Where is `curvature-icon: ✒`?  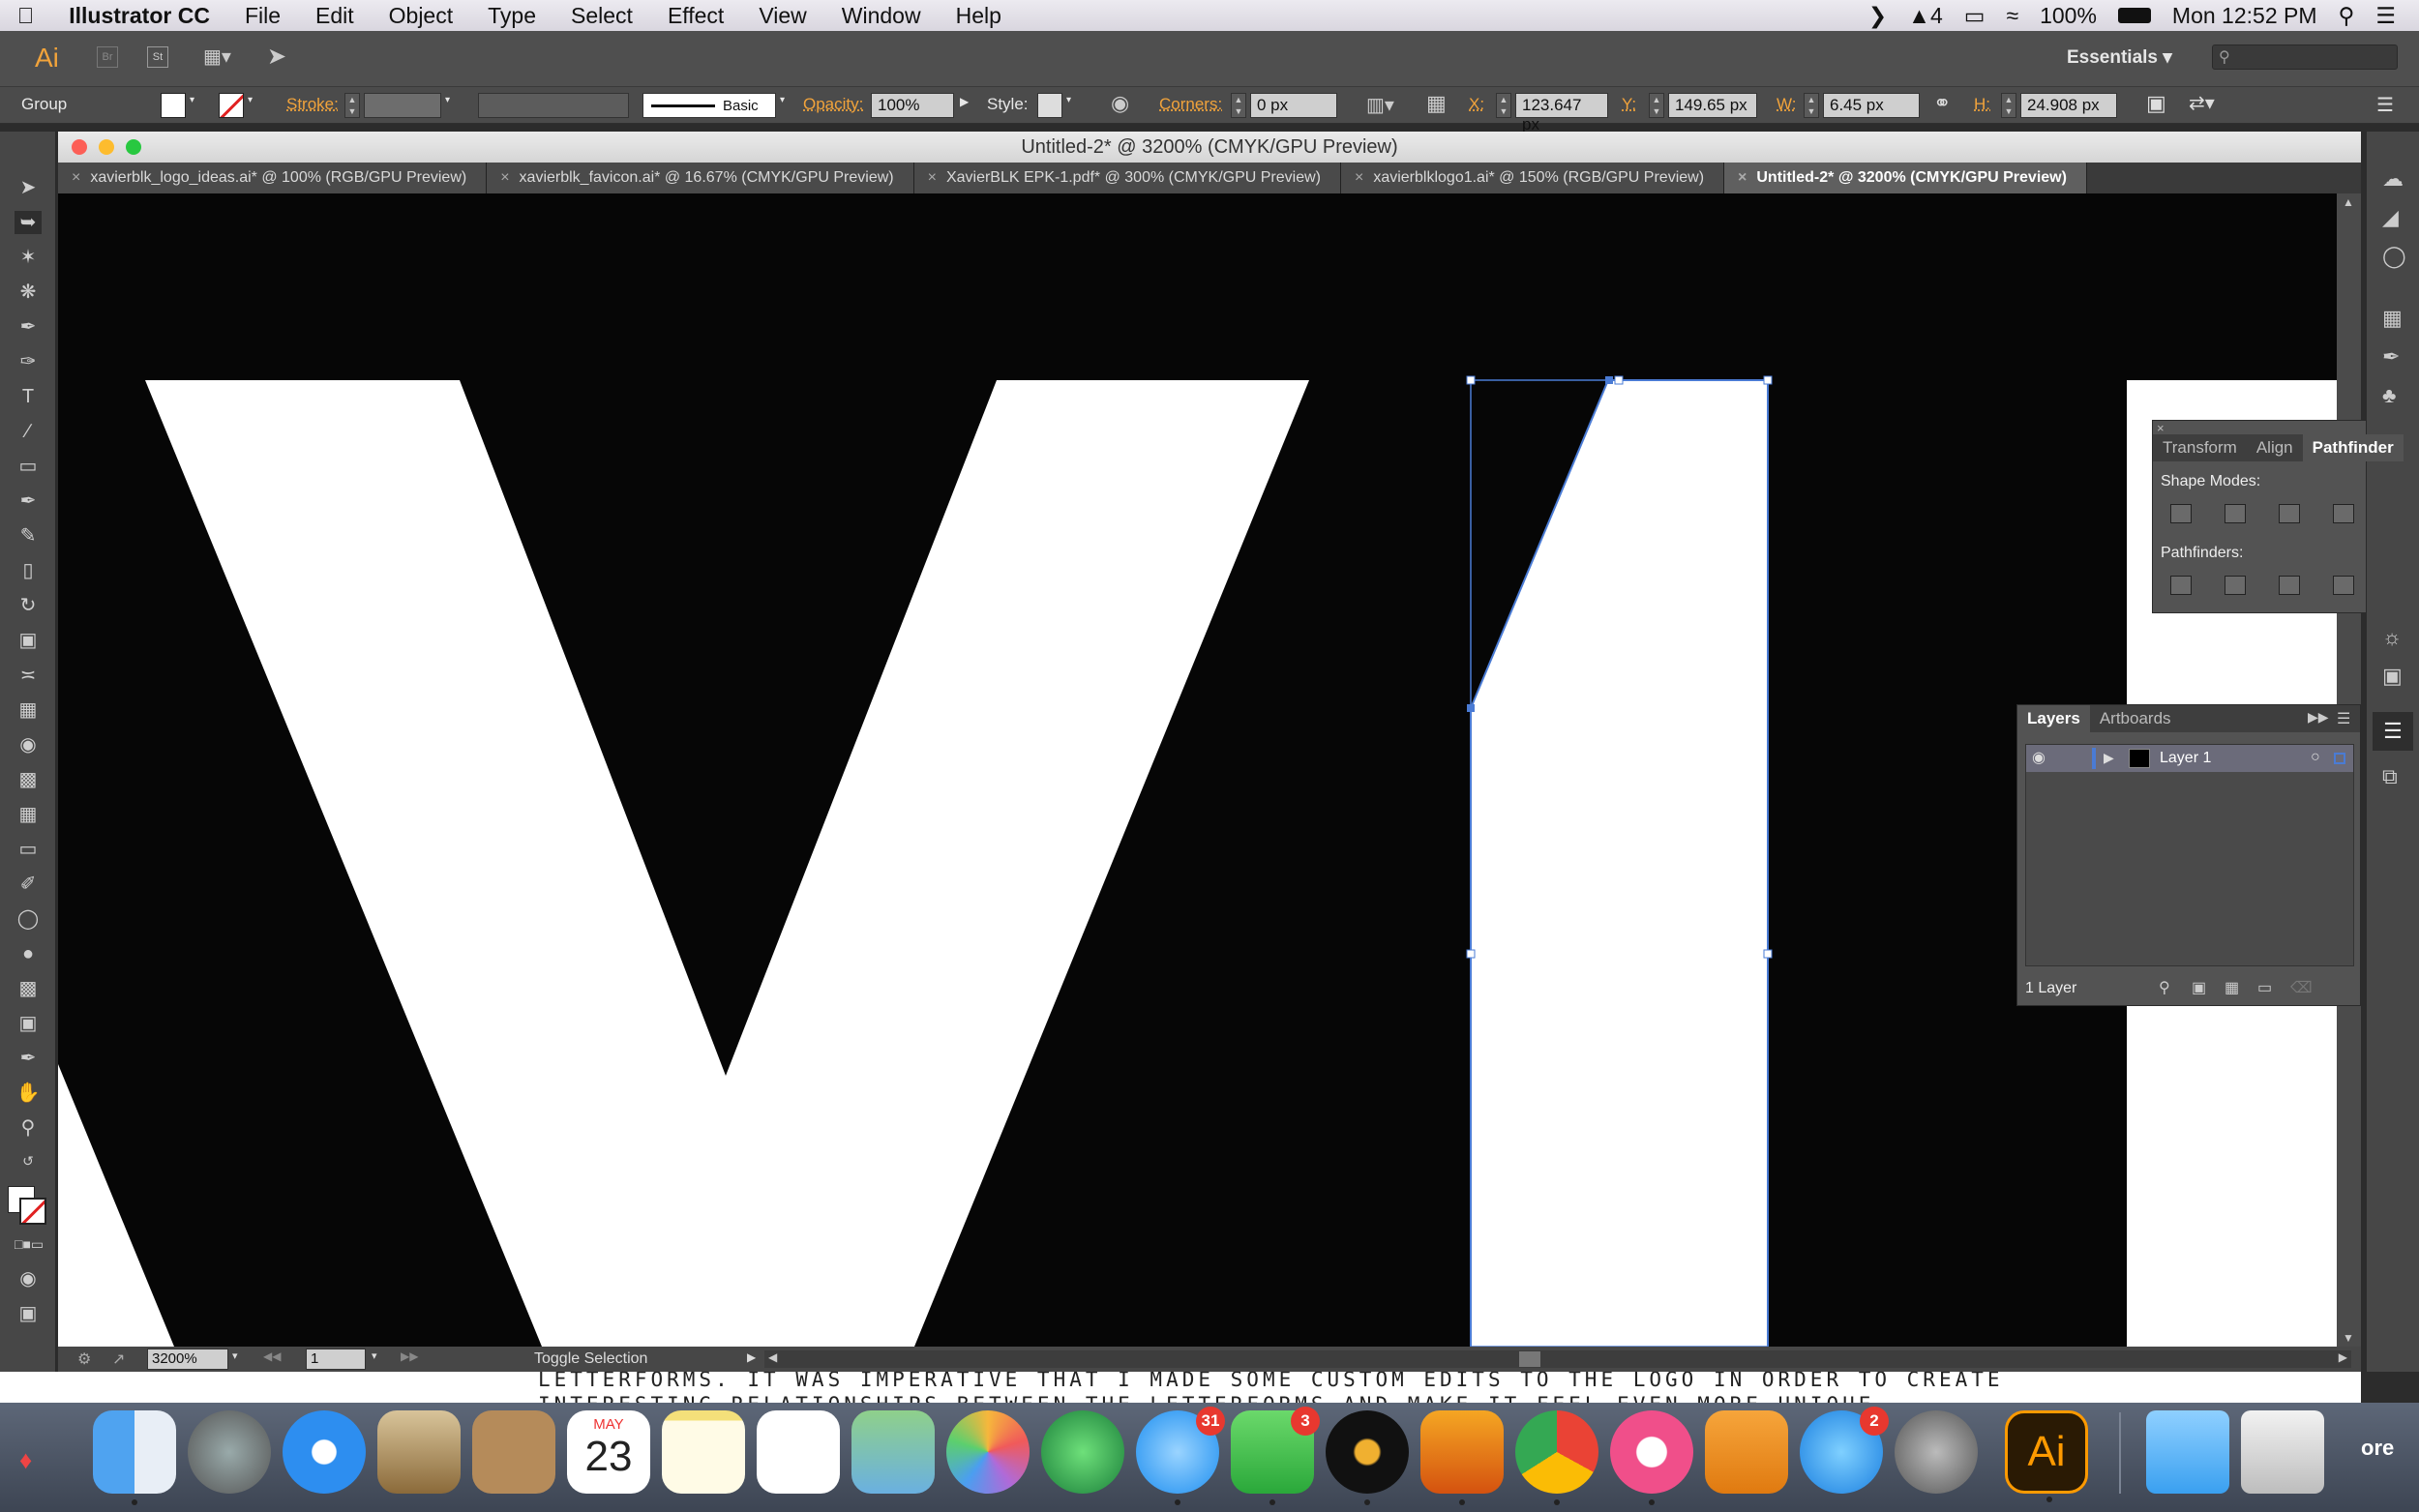
curvature-icon: ✒ is located at coordinates (28, 327).